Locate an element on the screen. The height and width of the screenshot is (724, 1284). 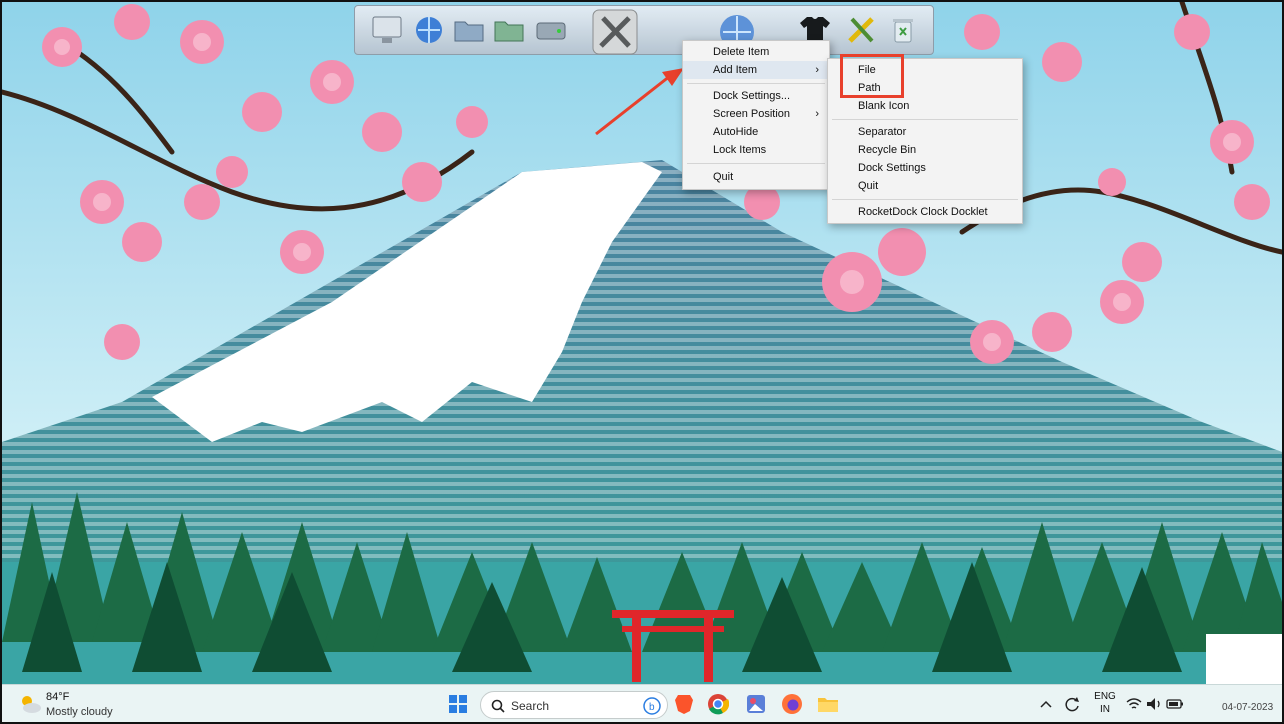
recycle-bin-icon is located at coordinates (903, 30).